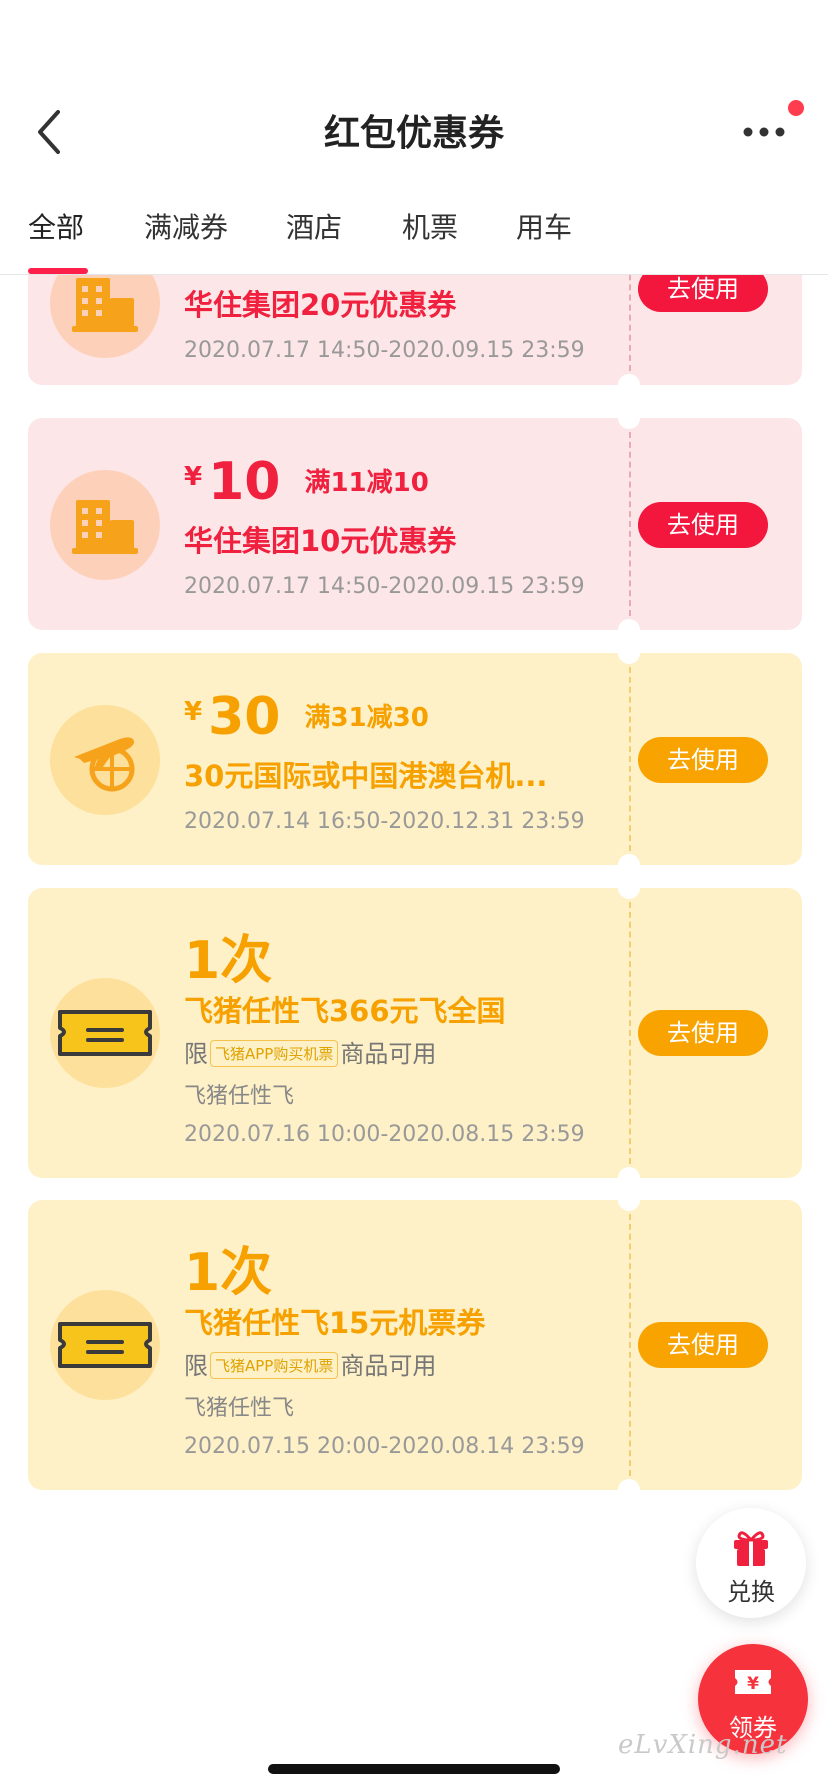  Describe the element at coordinates (703, 1745) in the screenshot. I see `watermark: eLvXing.net` at that location.